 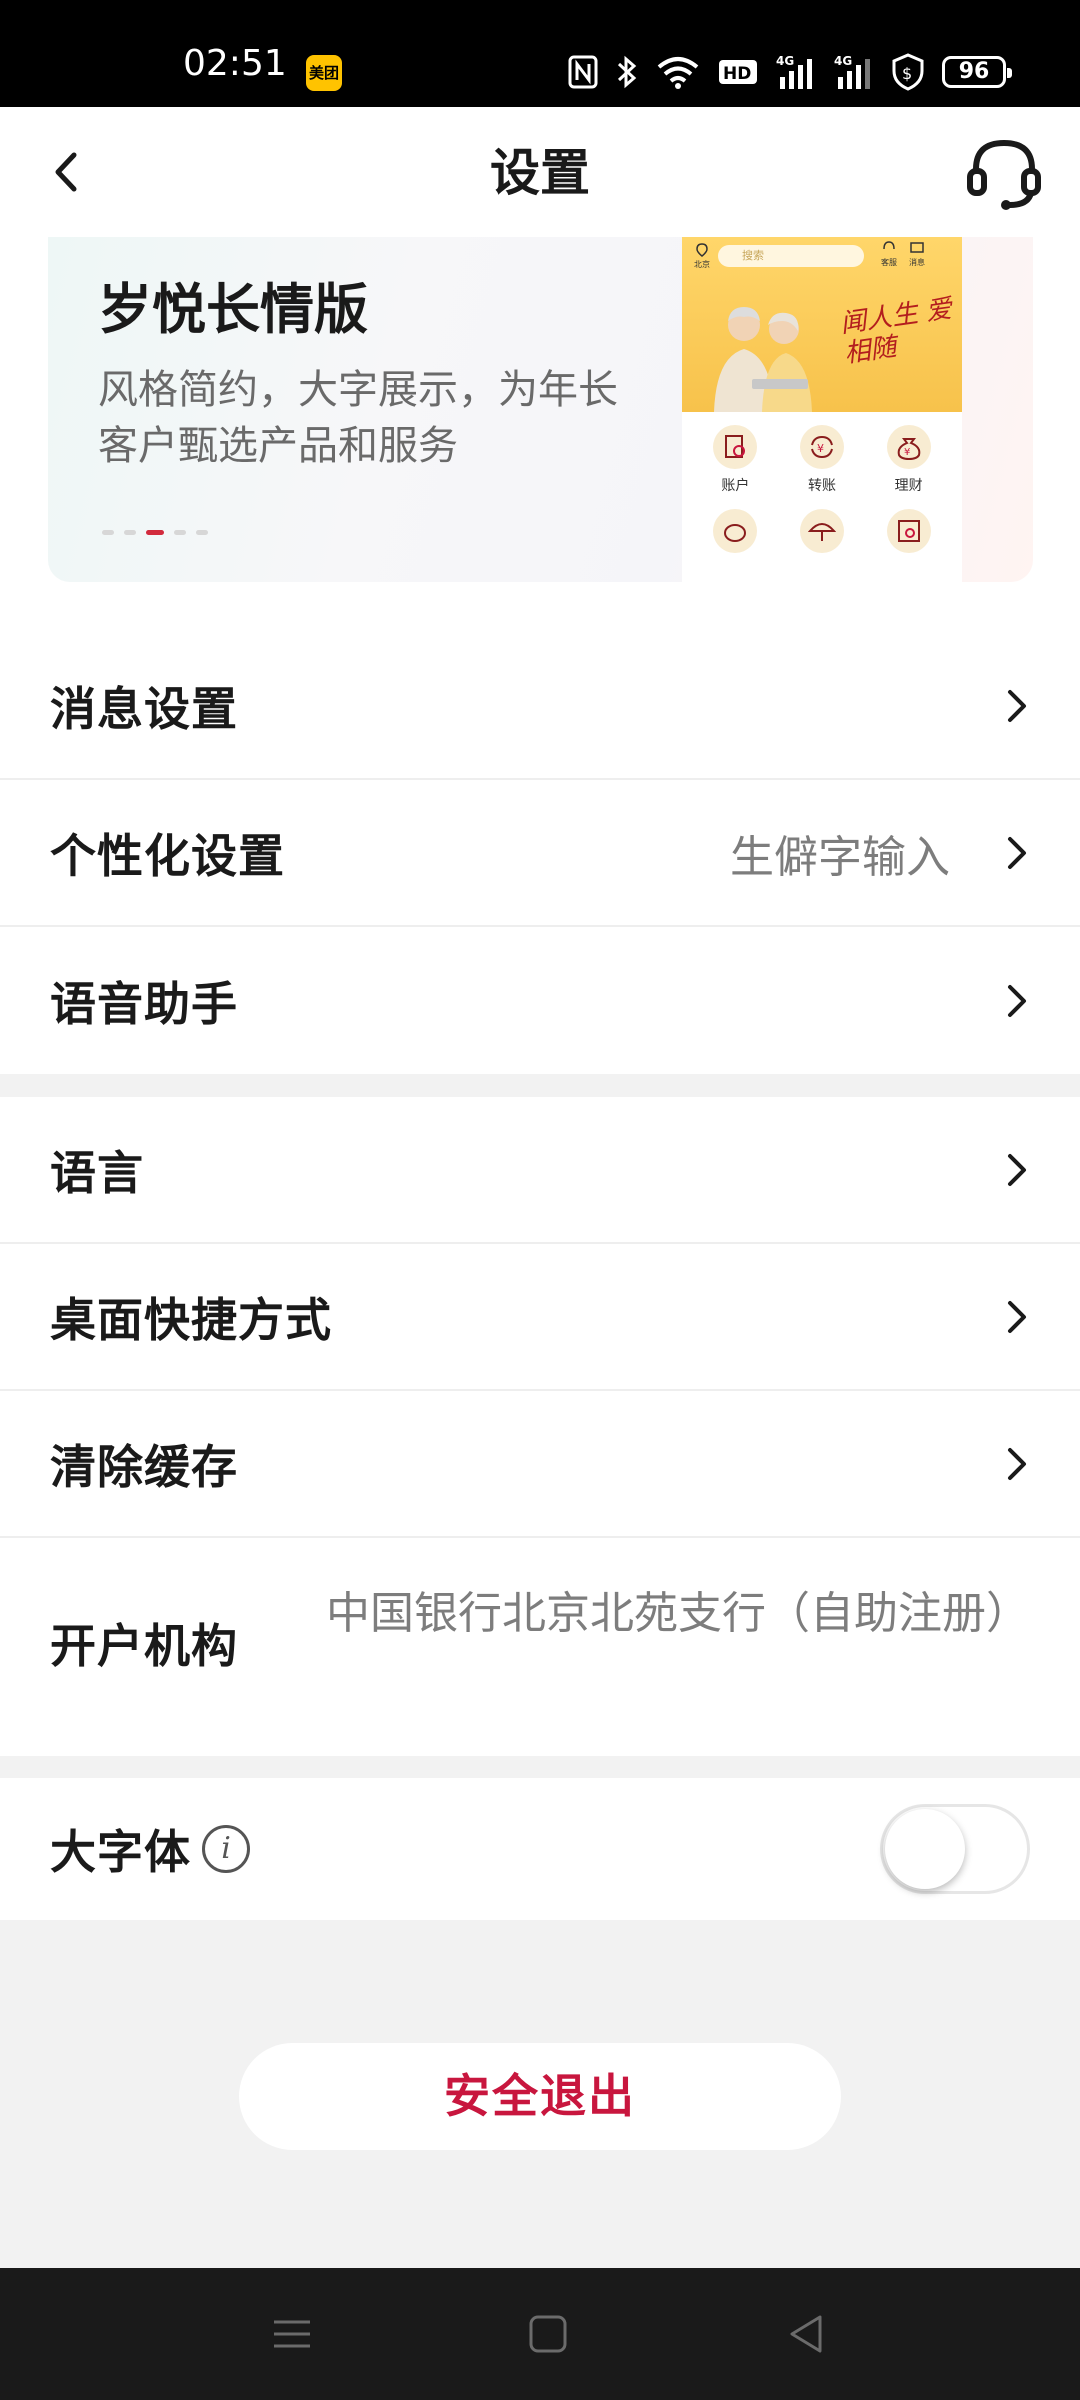 I want to click on preview-location: 北京, so click(x=702, y=256).